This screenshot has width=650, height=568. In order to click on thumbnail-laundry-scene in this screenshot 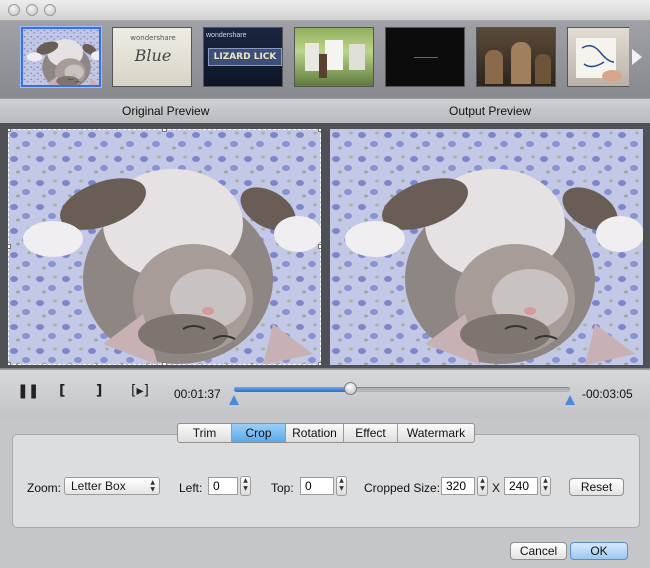, I will do `click(334, 57)`.